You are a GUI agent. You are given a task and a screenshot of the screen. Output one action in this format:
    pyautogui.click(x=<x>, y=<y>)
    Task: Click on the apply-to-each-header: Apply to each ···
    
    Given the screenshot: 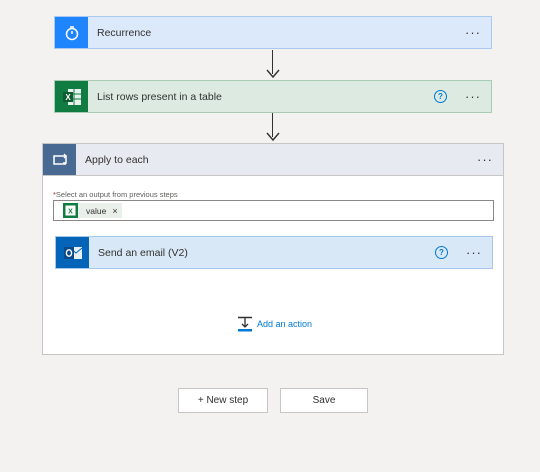 What is the action you would take?
    pyautogui.click(x=273, y=160)
    